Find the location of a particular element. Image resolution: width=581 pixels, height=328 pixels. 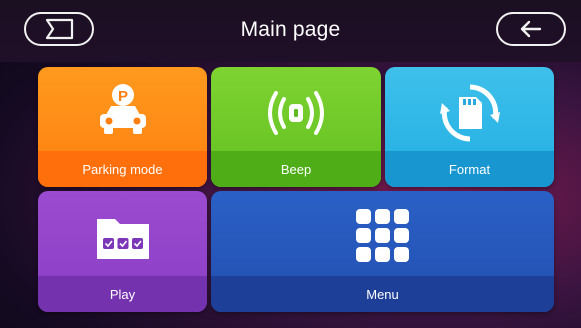

back-arrow-icon is located at coordinates (531, 29).